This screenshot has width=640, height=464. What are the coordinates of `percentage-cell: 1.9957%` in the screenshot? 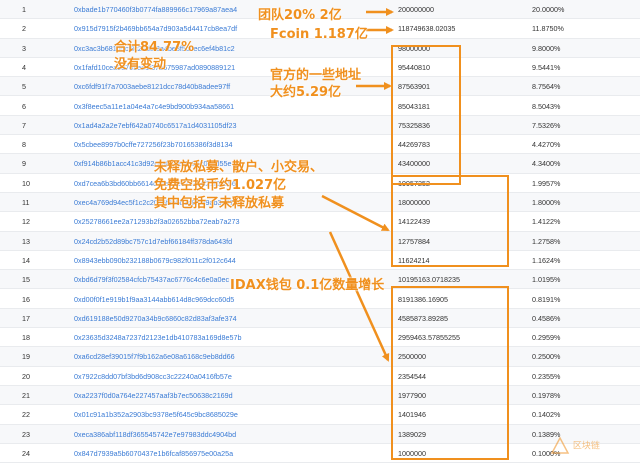 It's located at (546, 183).